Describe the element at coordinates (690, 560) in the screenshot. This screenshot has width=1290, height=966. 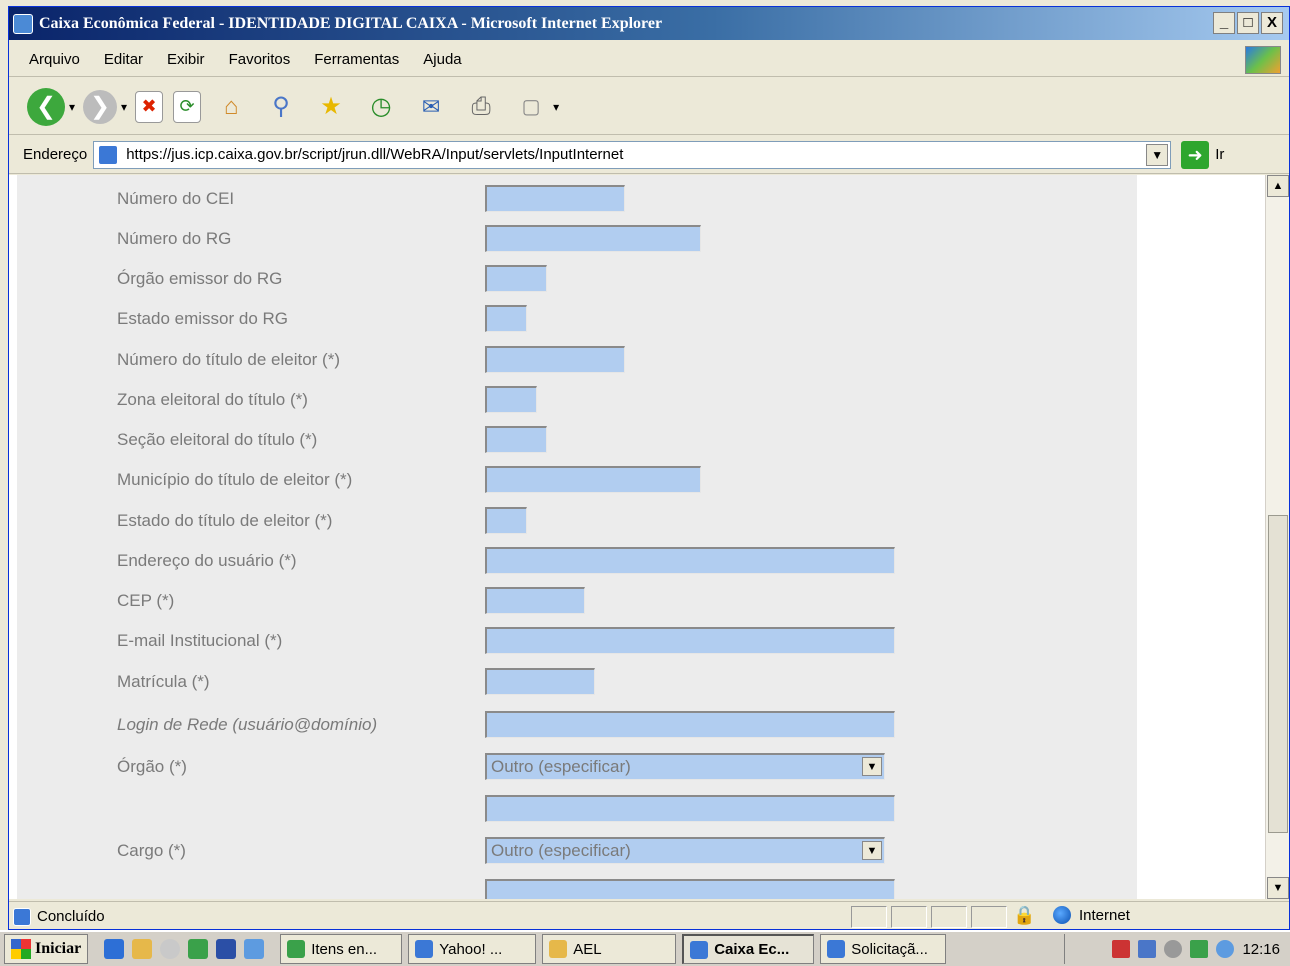
I see `address-field` at that location.